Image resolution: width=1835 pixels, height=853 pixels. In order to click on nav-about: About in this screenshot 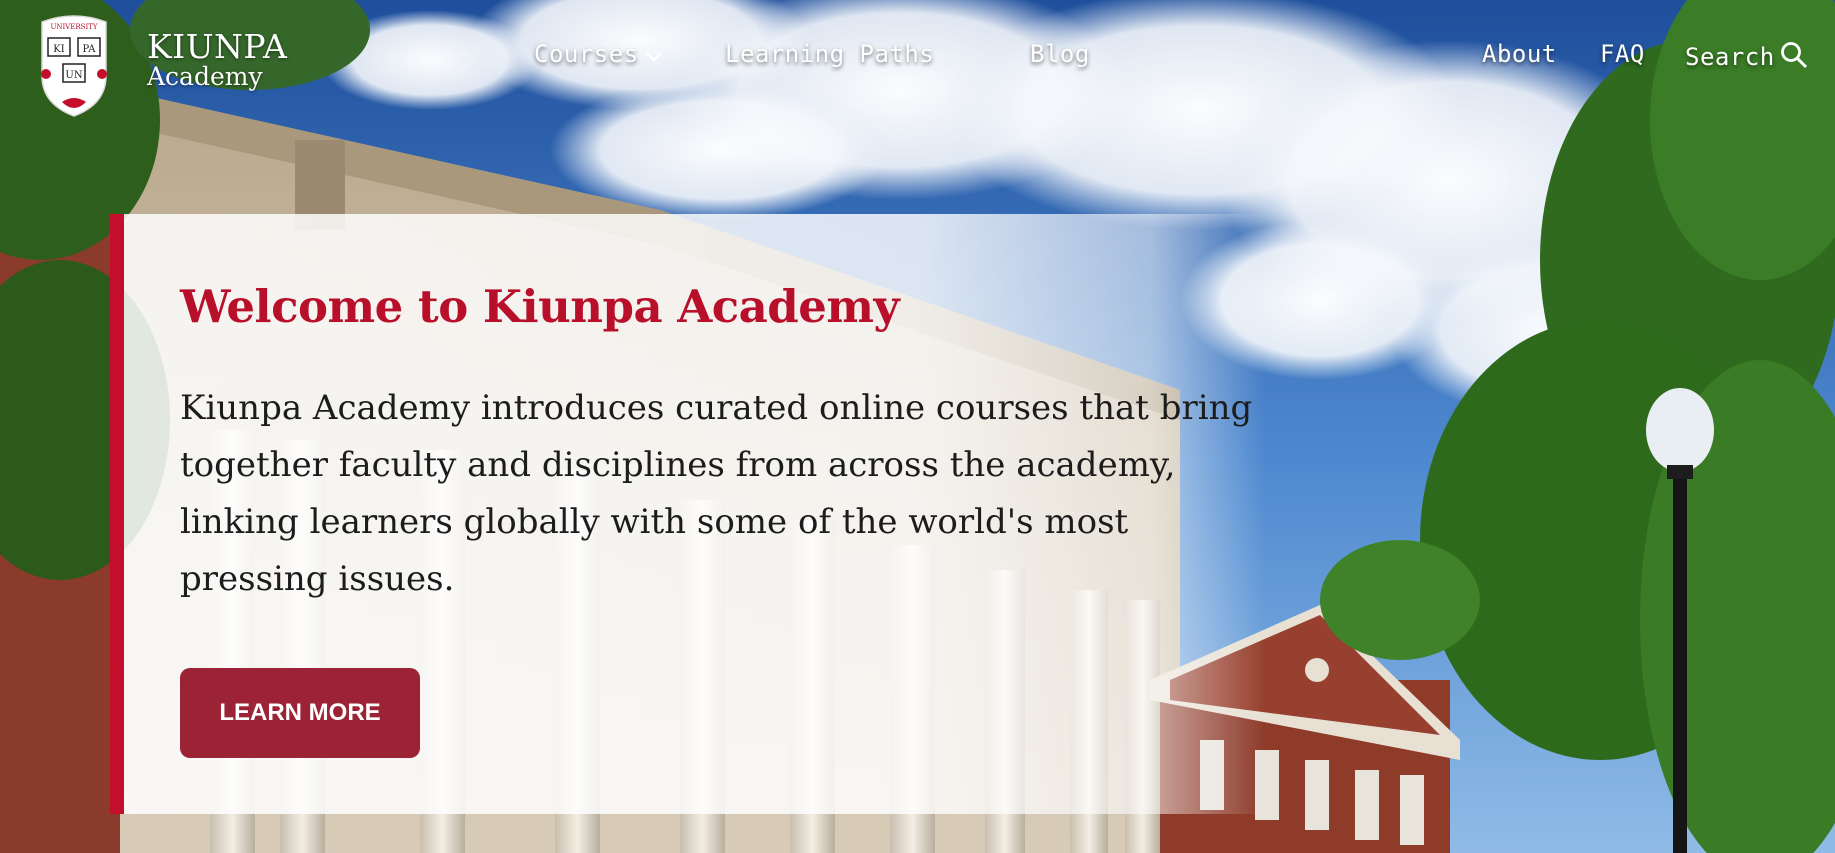, I will do `click(1519, 54)`.